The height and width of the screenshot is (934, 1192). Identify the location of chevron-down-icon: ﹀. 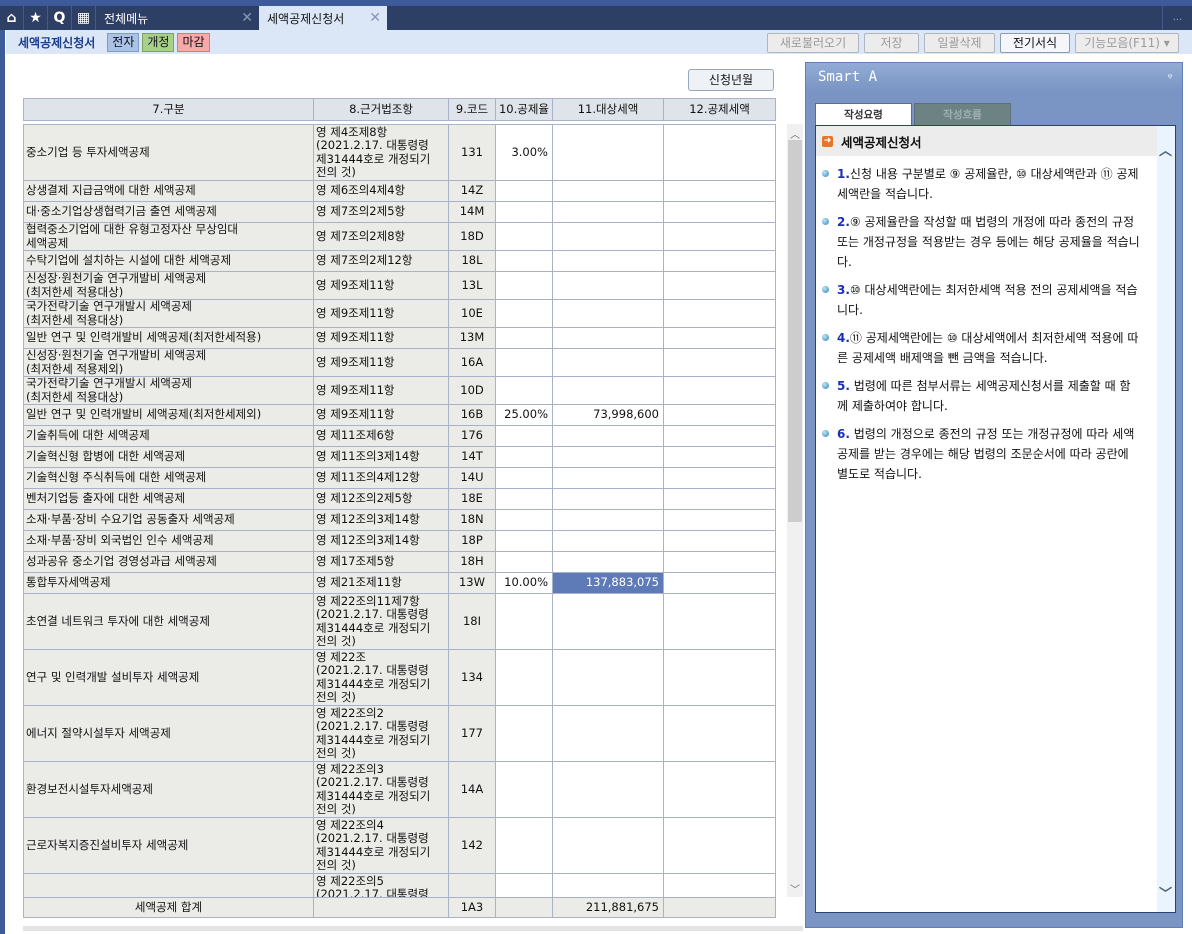
(1165, 892).